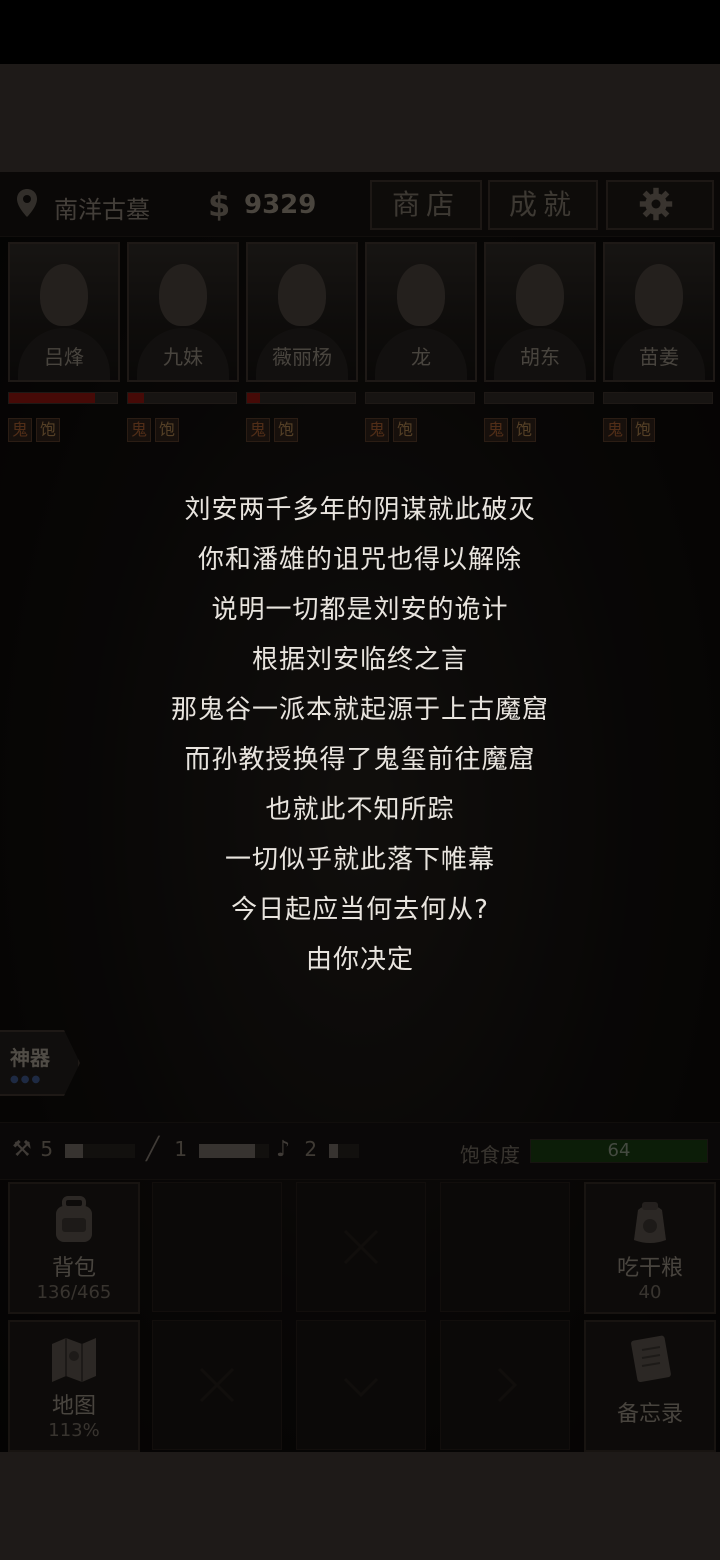 The image size is (720, 1560). I want to click on party-member: 龙 鬼饱, so click(421, 342).